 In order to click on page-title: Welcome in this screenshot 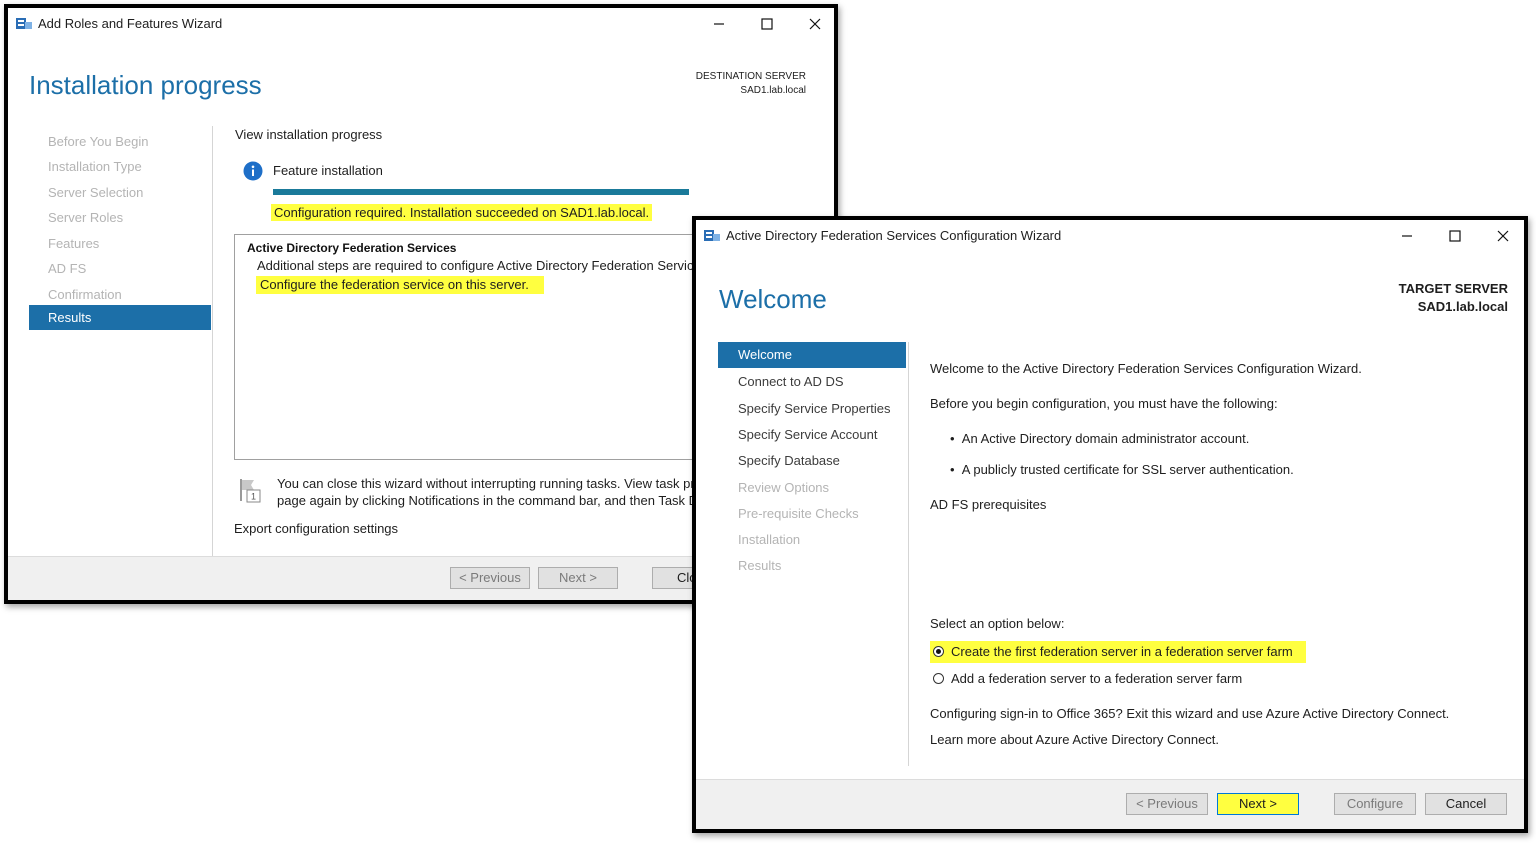, I will do `click(773, 299)`.